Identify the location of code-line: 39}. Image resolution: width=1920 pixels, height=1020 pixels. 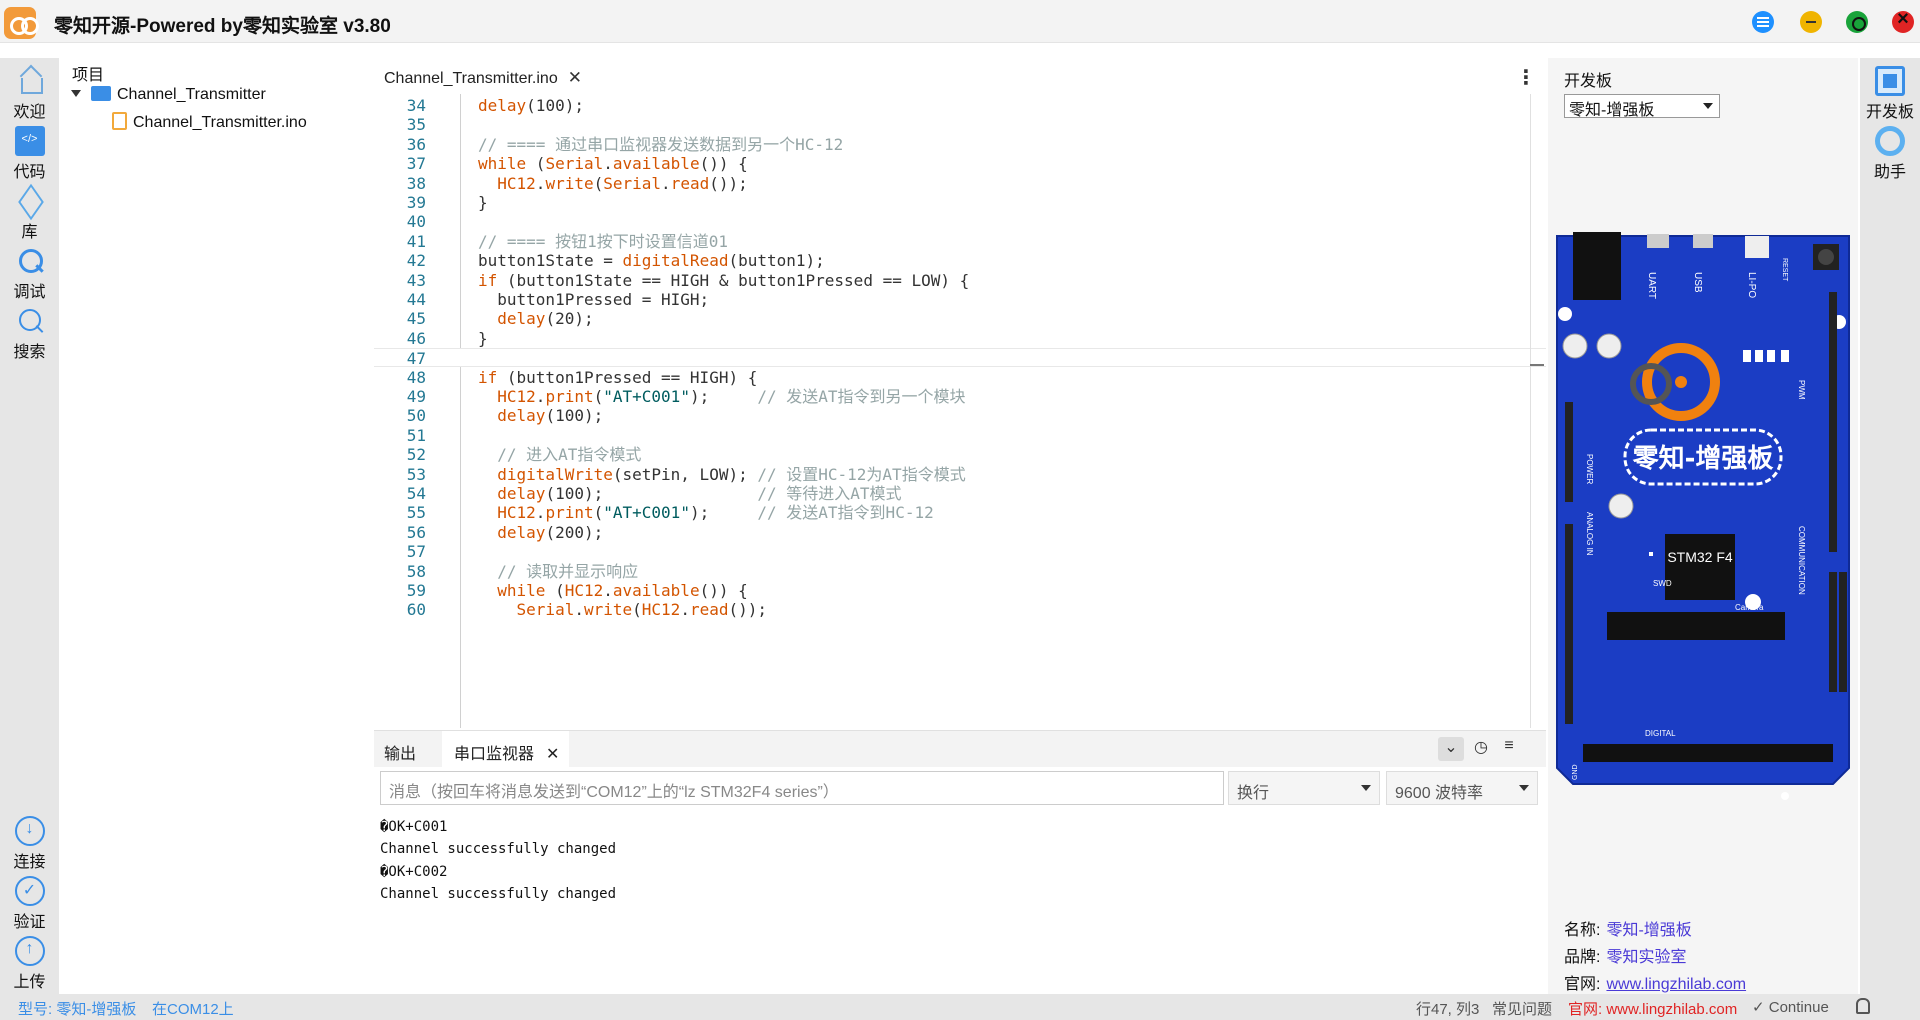
(960, 202).